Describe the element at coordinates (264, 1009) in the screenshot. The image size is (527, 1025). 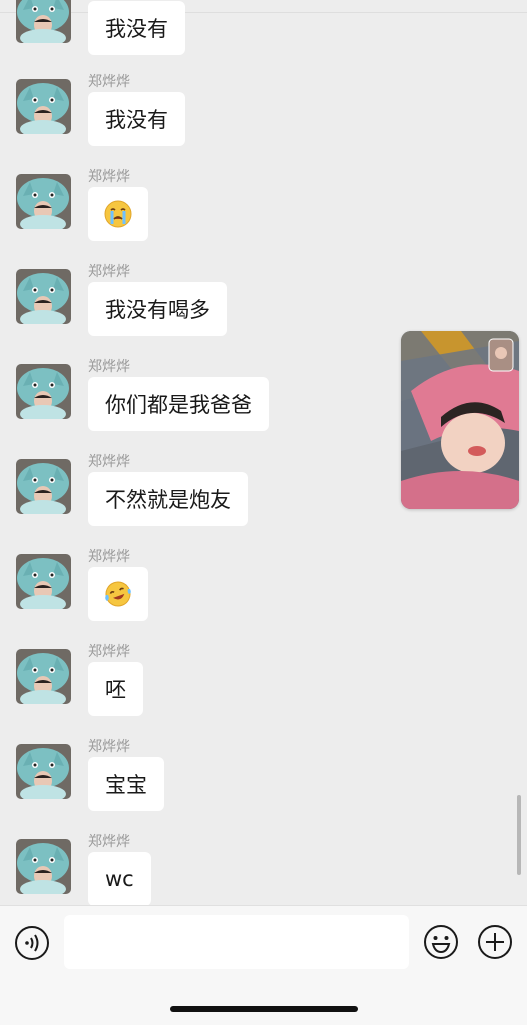
I see `home-indicator` at that location.